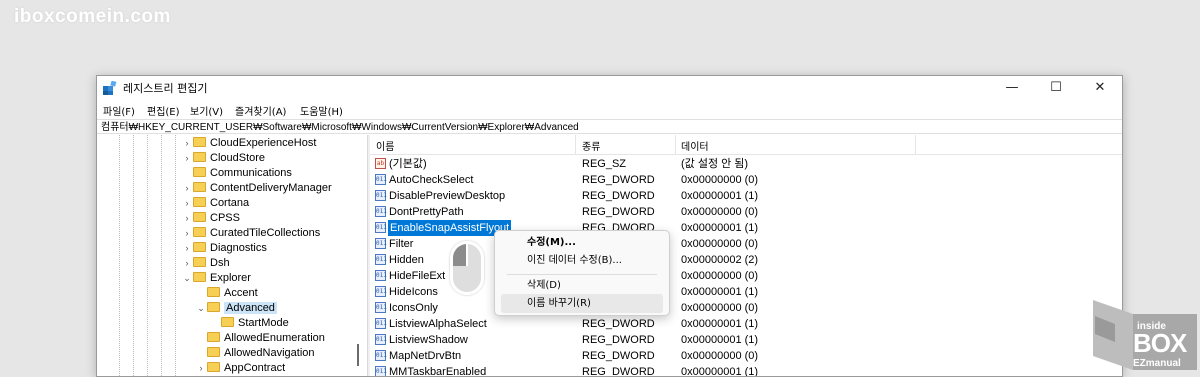  I want to click on tree-scrollbar-thumb, so click(358, 355).